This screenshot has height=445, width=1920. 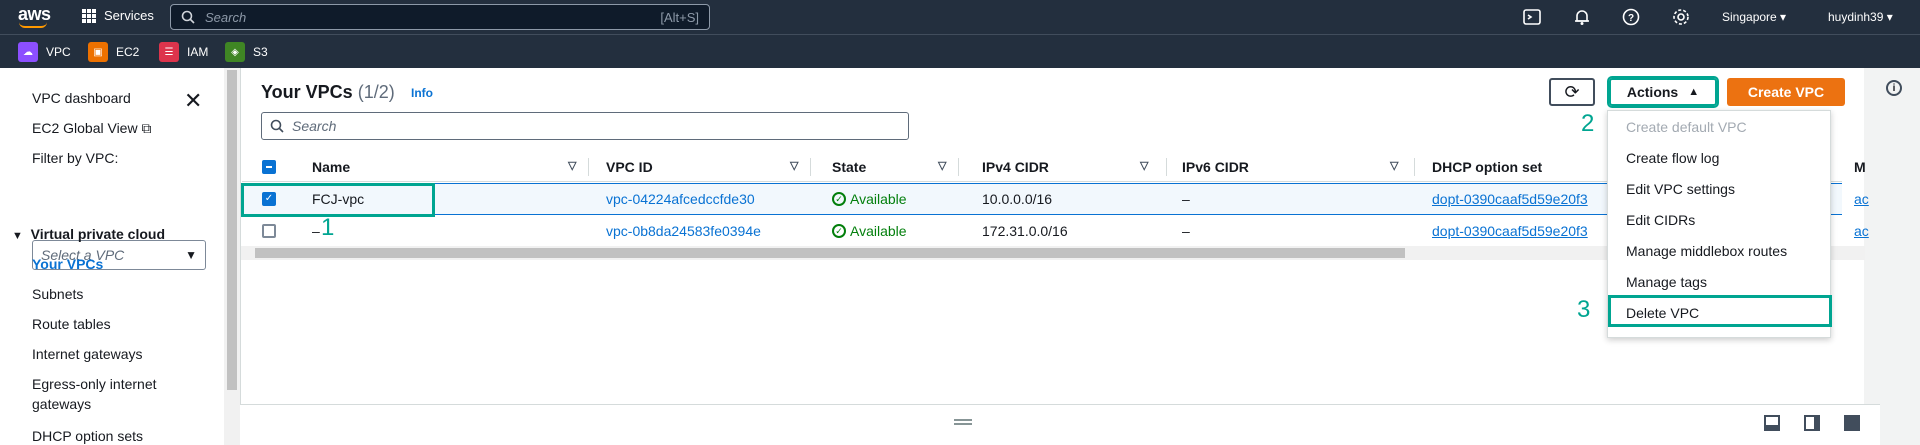 What do you see at coordinates (260, 52) in the screenshot?
I see `favorite-label: S3` at bounding box center [260, 52].